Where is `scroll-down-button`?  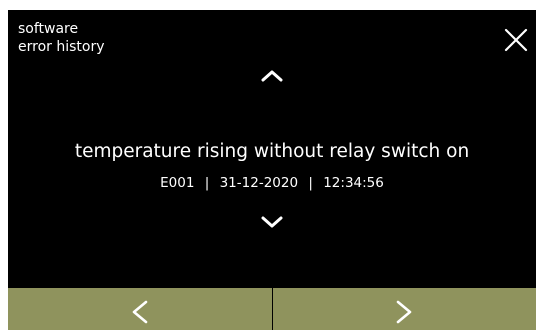 scroll-down-button is located at coordinates (272, 222).